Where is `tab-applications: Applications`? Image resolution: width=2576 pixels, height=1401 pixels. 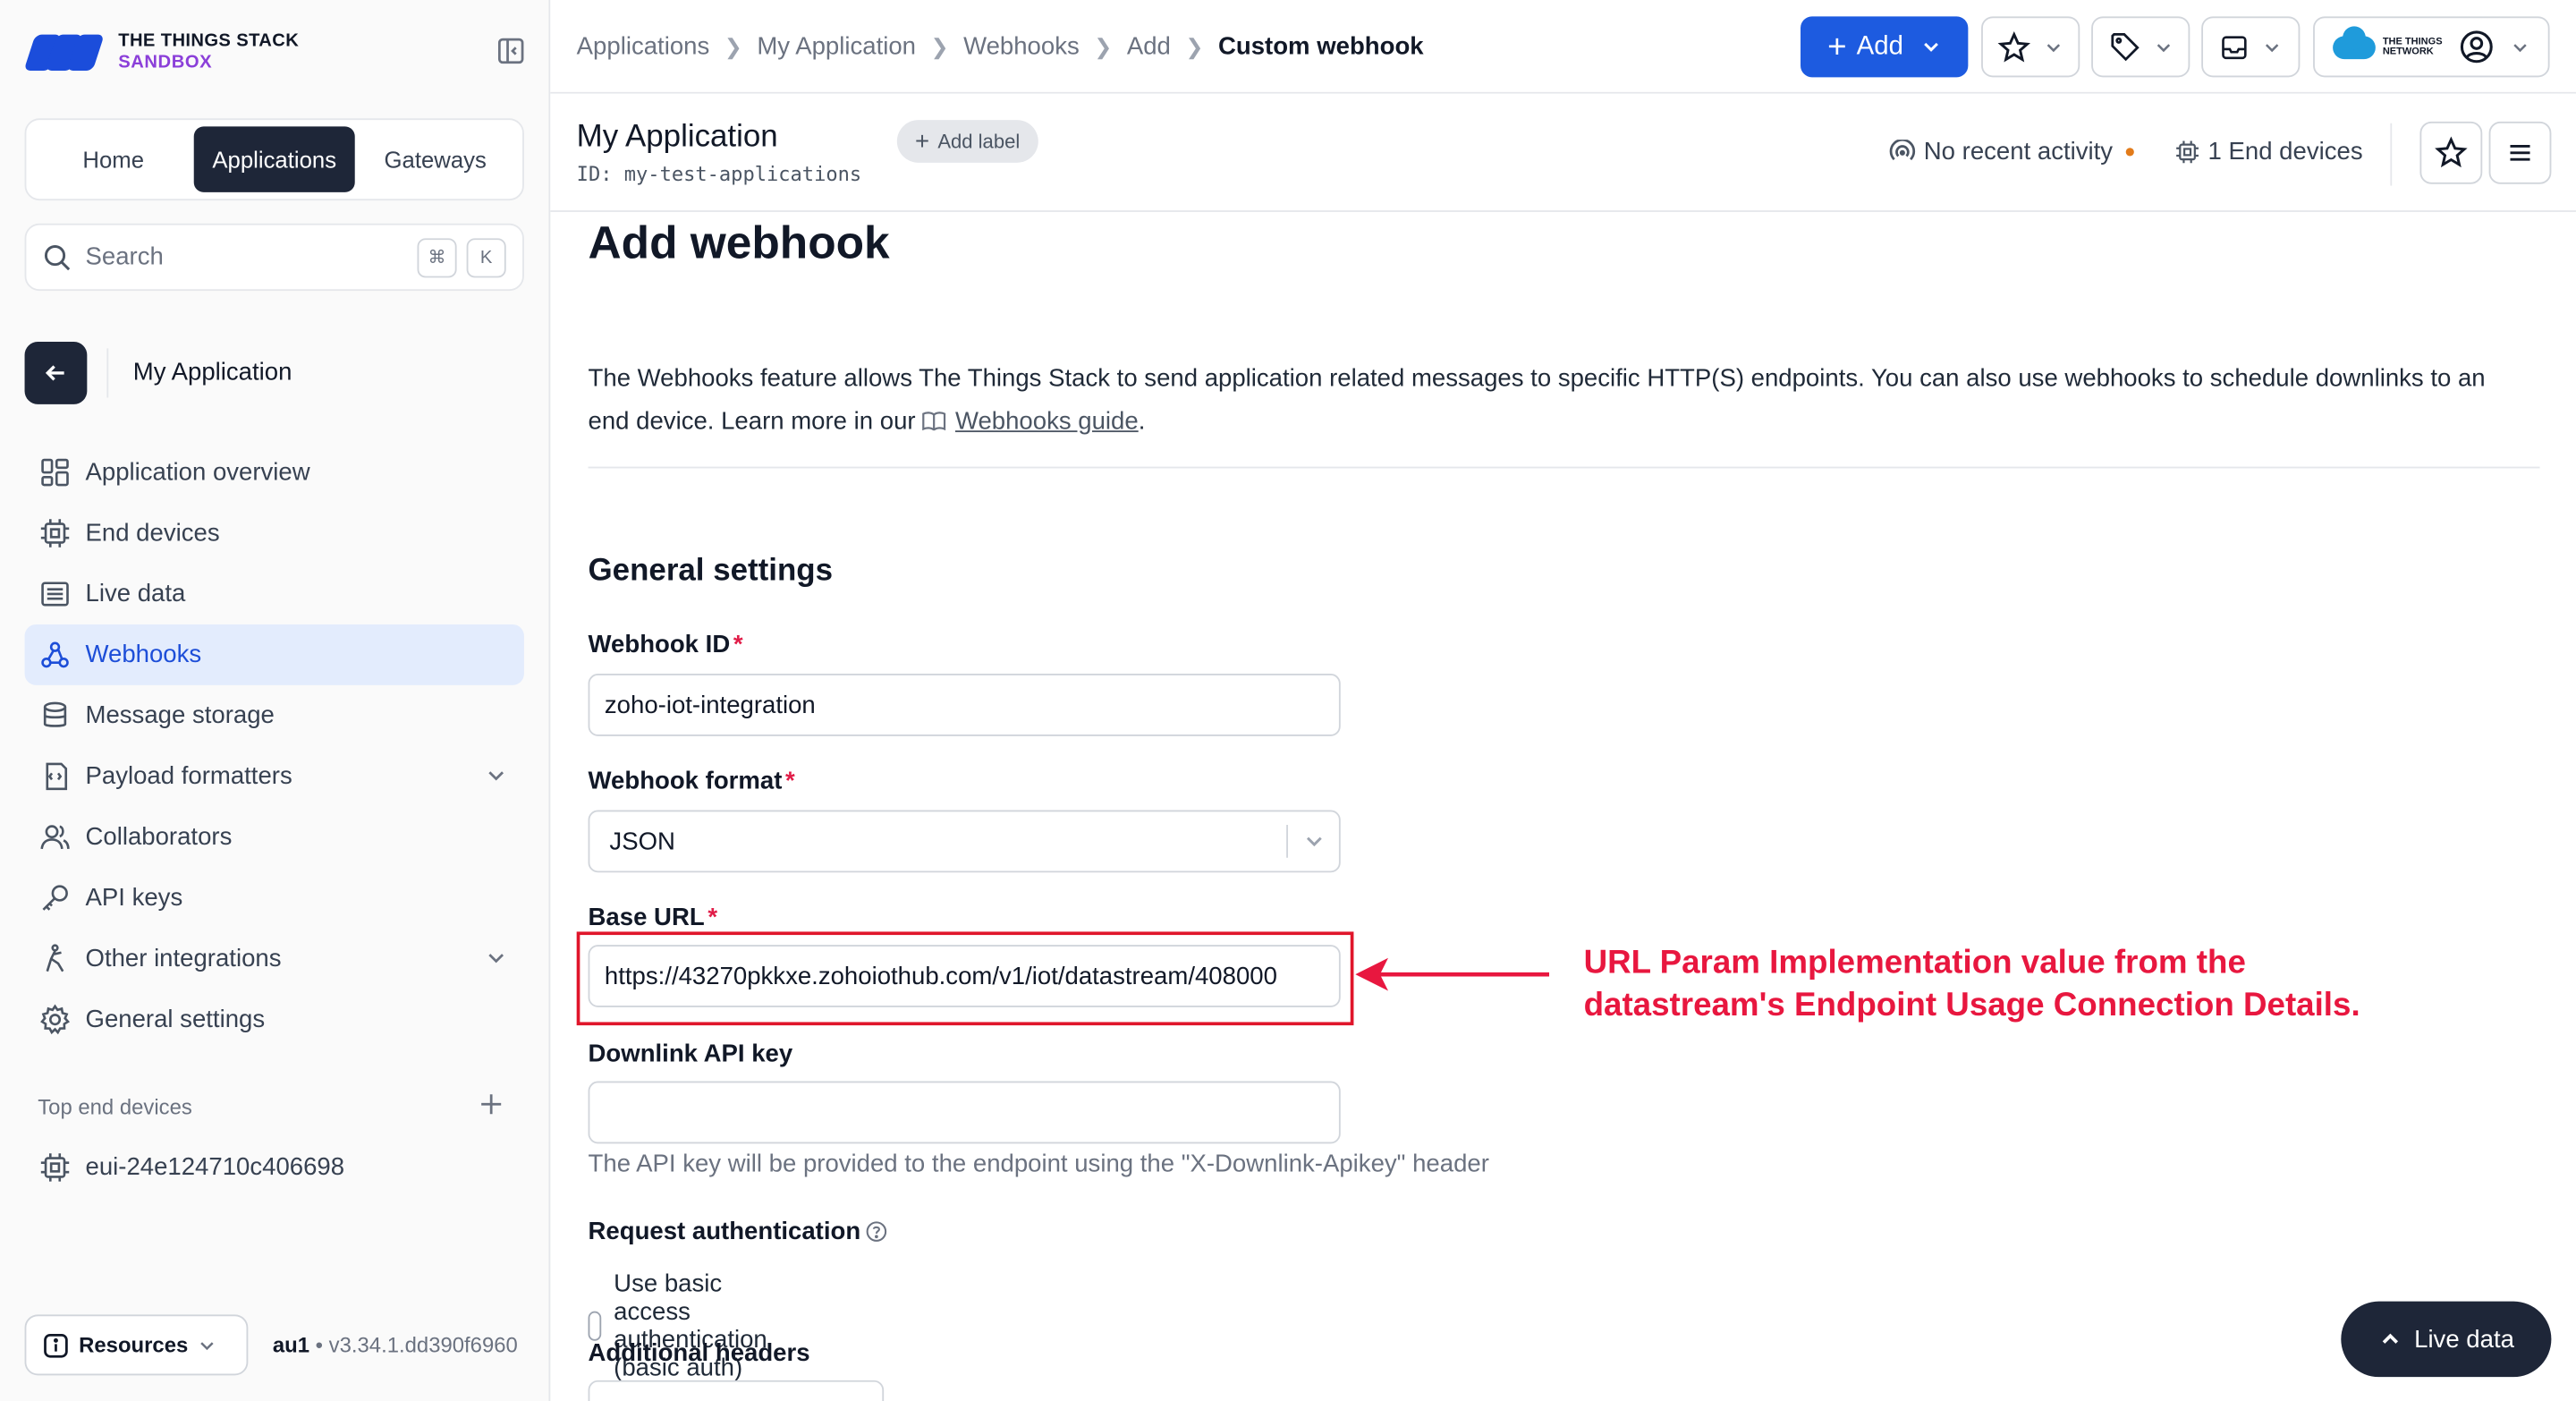 tab-applications: Applications is located at coordinates (274, 159).